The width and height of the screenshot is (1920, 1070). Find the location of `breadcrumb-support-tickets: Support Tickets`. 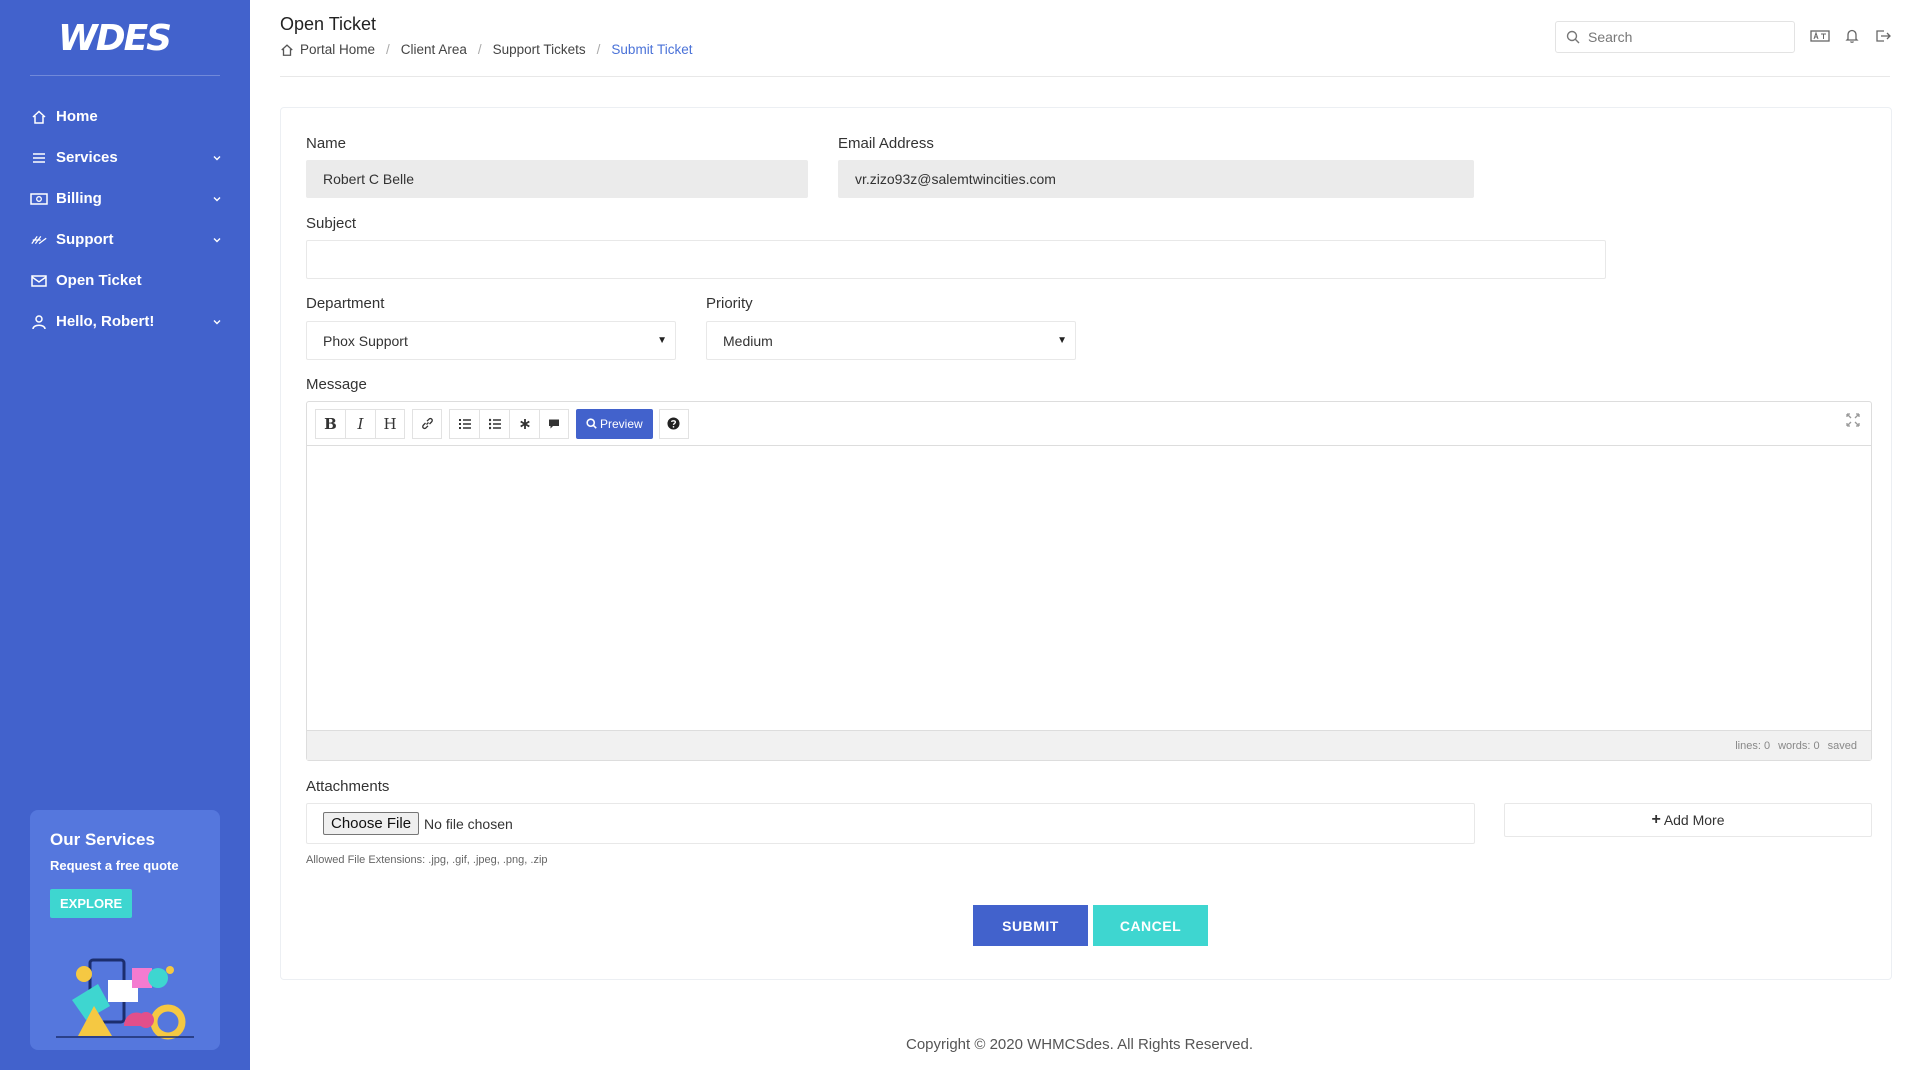

breadcrumb-support-tickets: Support Tickets is located at coordinates (539, 49).